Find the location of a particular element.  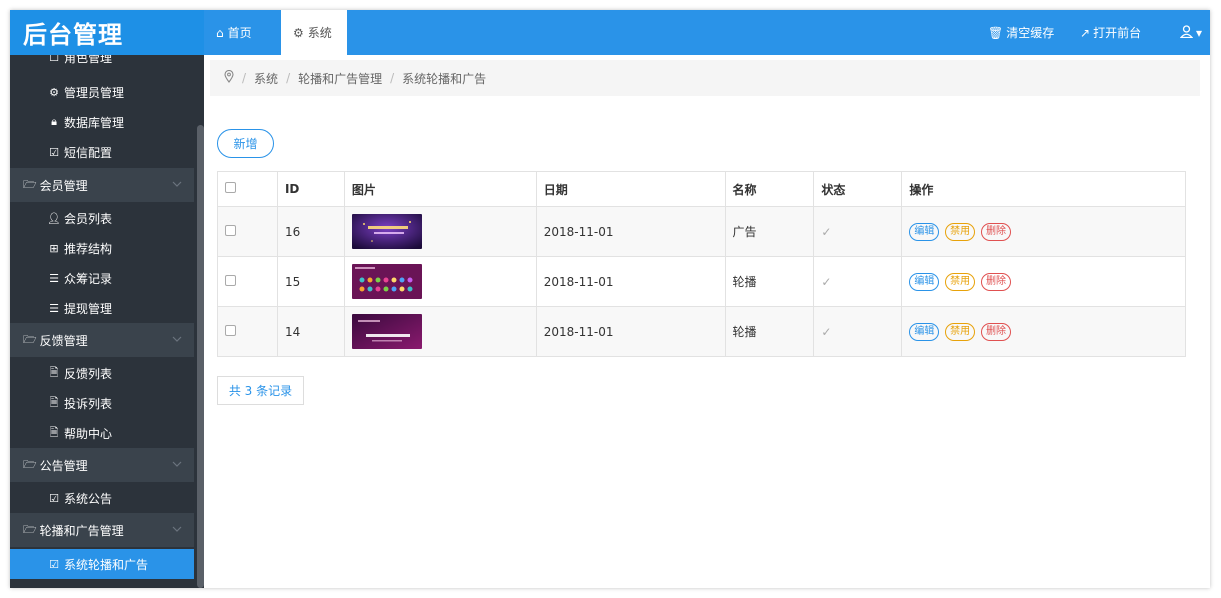

tab-home-label: 首页 is located at coordinates (239, 33).